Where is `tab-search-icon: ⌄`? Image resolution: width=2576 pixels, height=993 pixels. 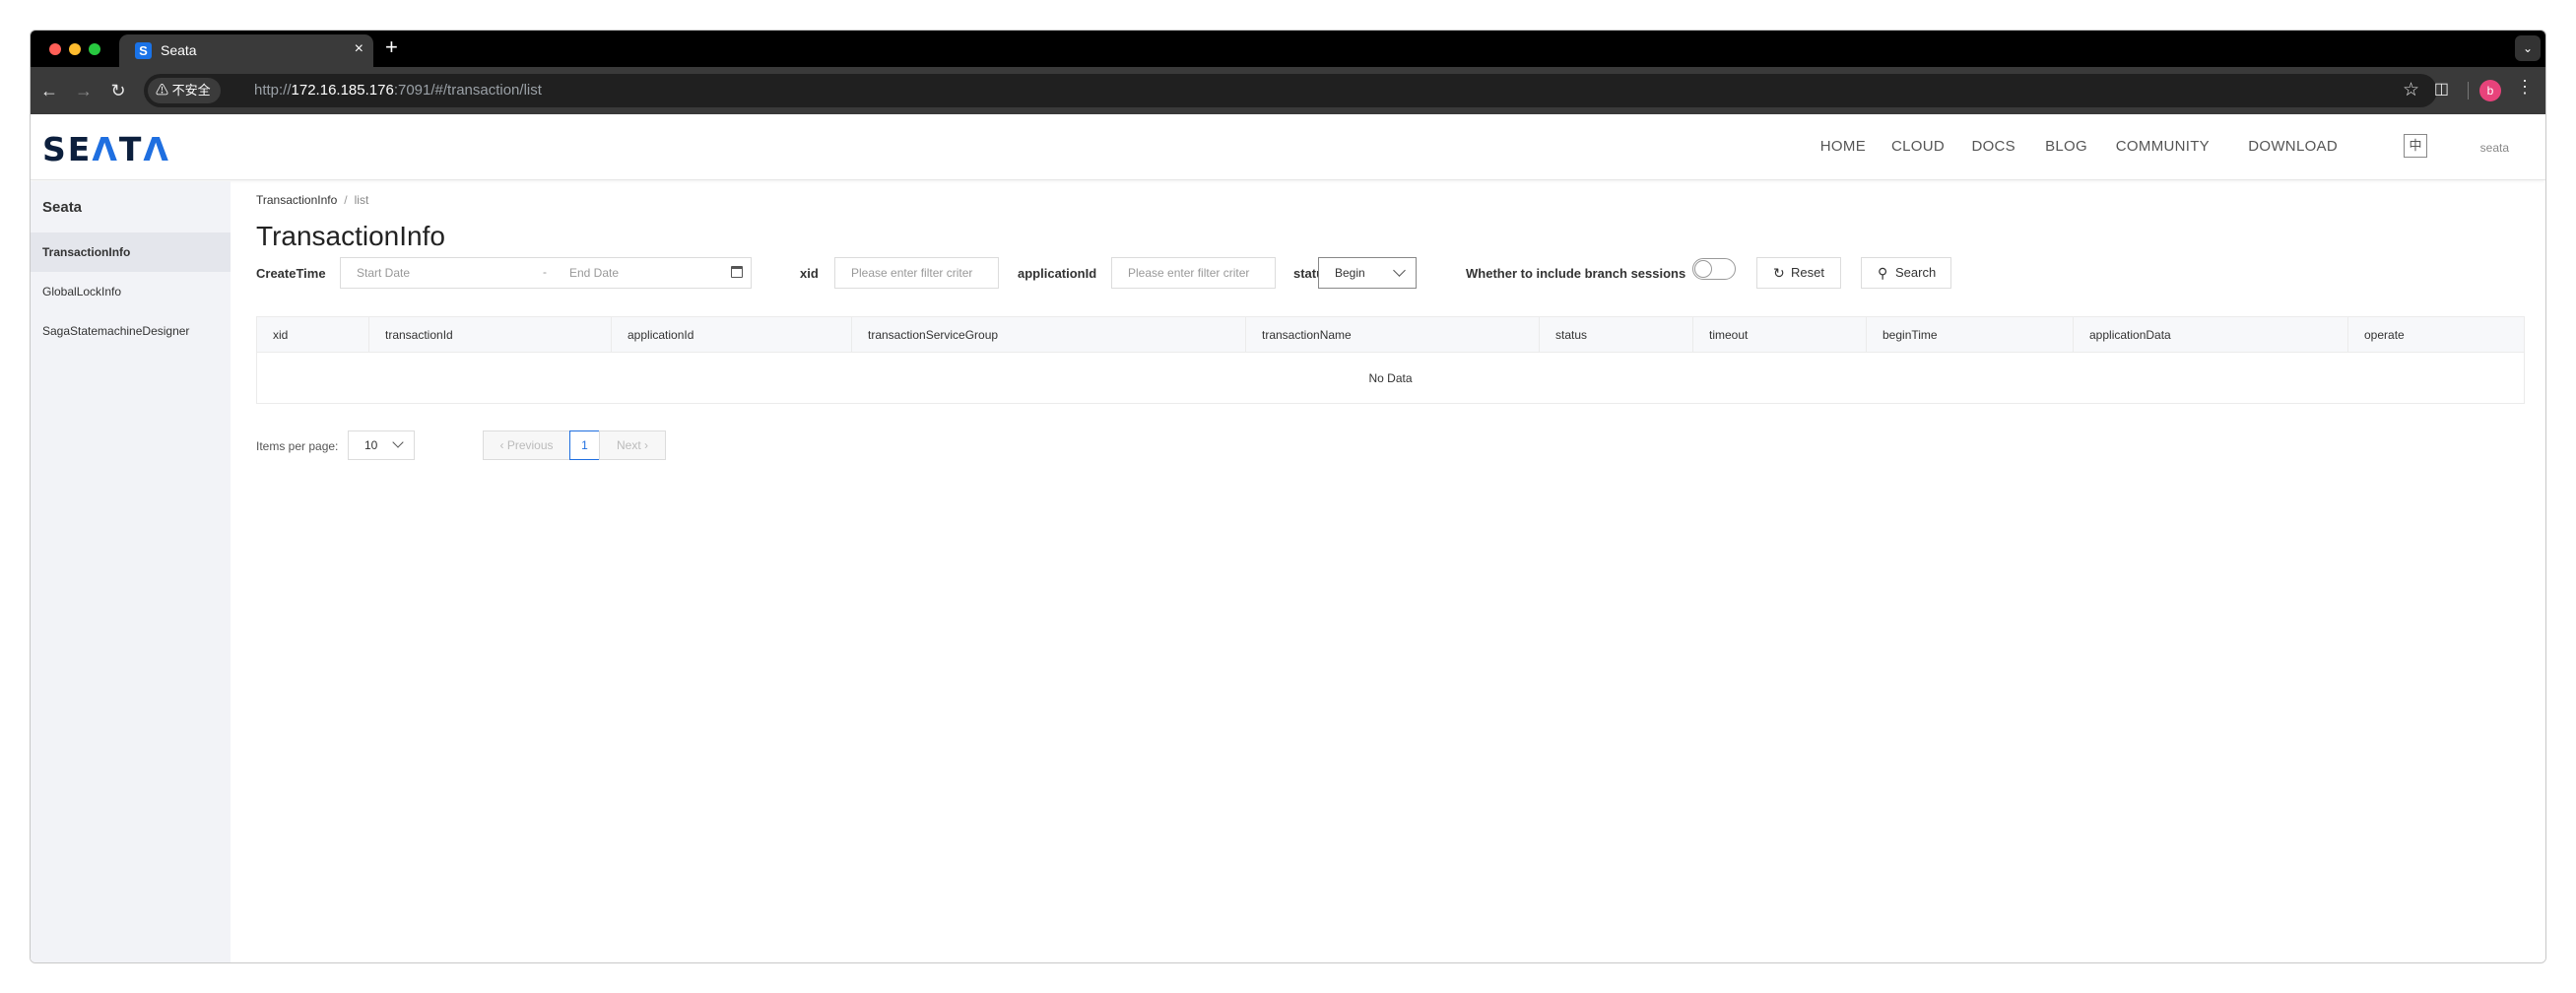 tab-search-icon: ⌄ is located at coordinates (2528, 48).